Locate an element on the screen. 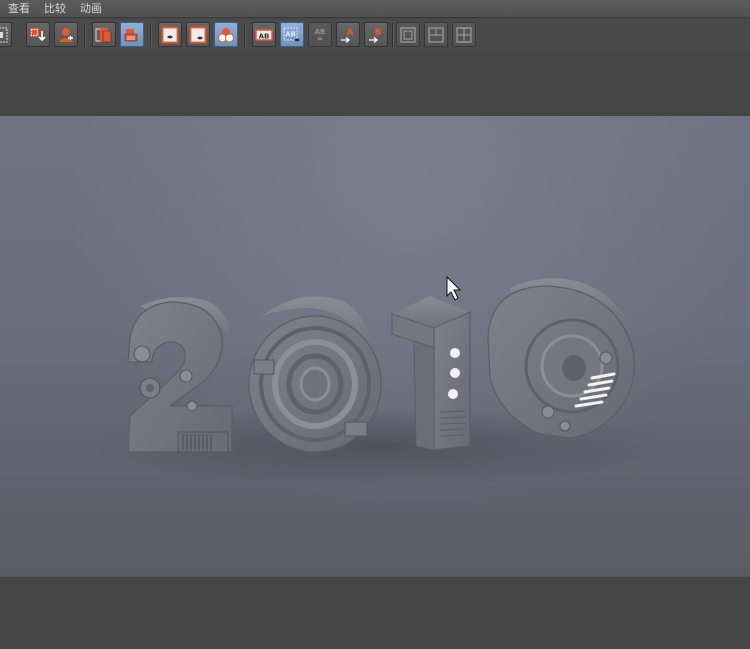  grid-fit-button is located at coordinates (6, 34).